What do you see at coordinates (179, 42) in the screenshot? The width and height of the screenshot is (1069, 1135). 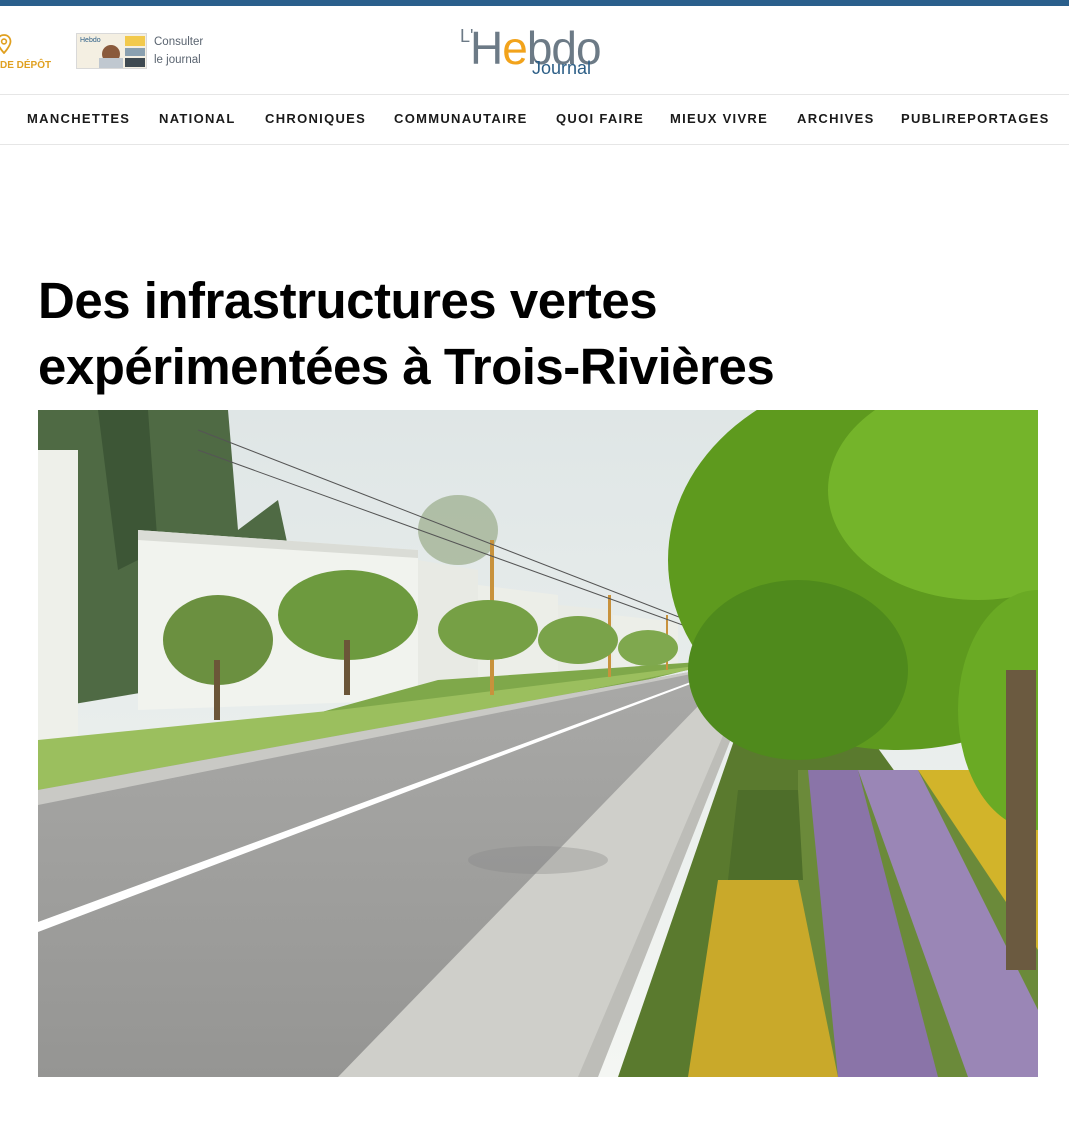 I see `journal-link-line1: Consulter` at bounding box center [179, 42].